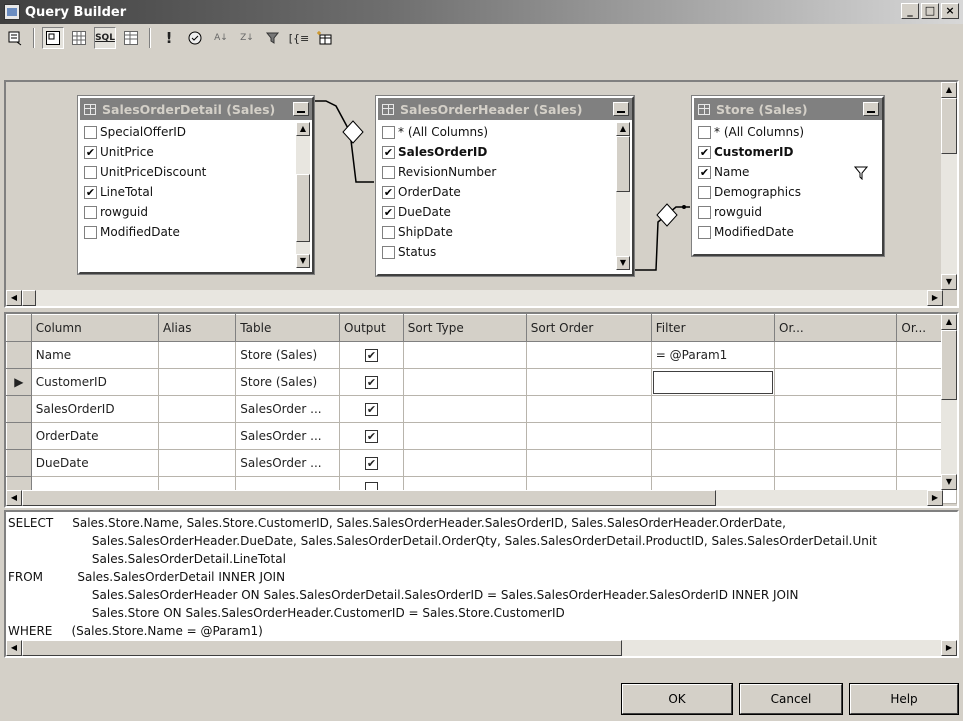 This screenshot has height=721, width=963. I want to click on column-row: ✔ DueDate, so click(507, 212).